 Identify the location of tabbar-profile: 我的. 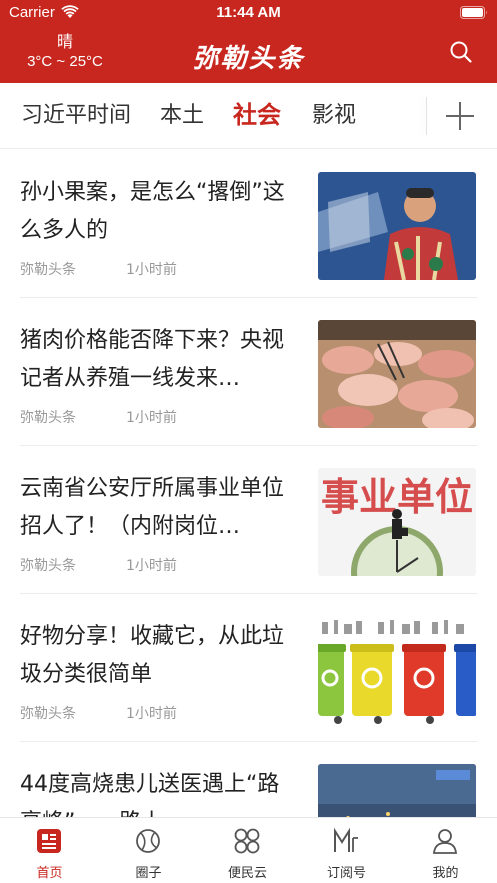
(445, 850).